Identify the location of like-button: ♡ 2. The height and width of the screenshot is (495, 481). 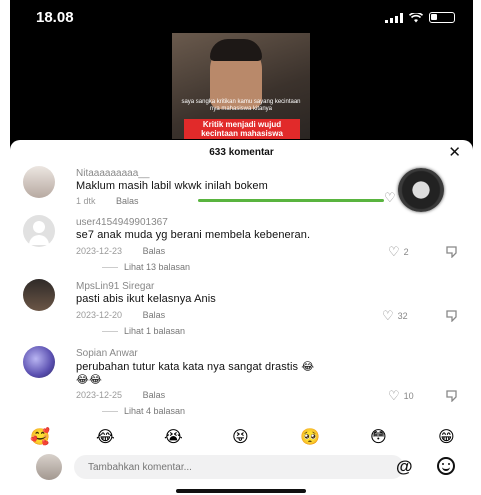
(398, 252).